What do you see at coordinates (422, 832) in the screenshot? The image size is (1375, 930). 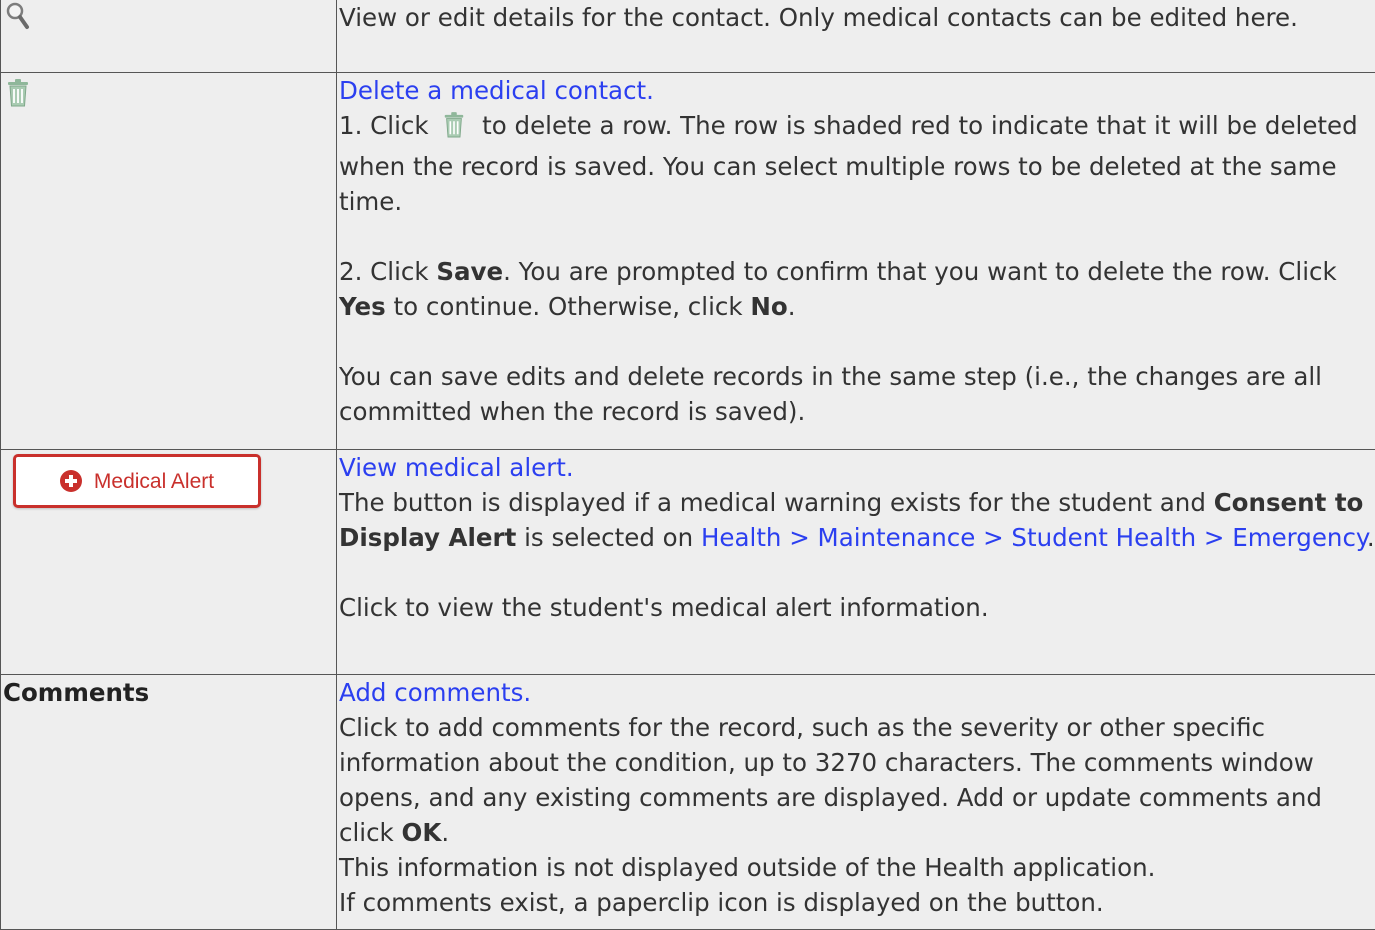 I see `ok-label: OK` at bounding box center [422, 832].